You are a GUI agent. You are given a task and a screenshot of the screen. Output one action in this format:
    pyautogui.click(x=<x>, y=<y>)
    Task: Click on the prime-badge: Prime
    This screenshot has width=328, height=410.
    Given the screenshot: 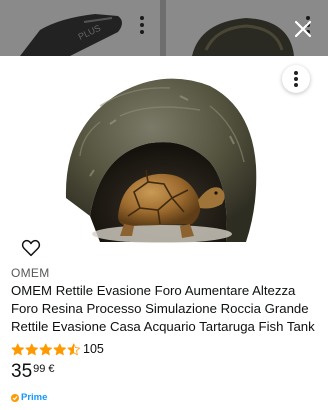 What is the action you would take?
    pyautogui.click(x=29, y=397)
    